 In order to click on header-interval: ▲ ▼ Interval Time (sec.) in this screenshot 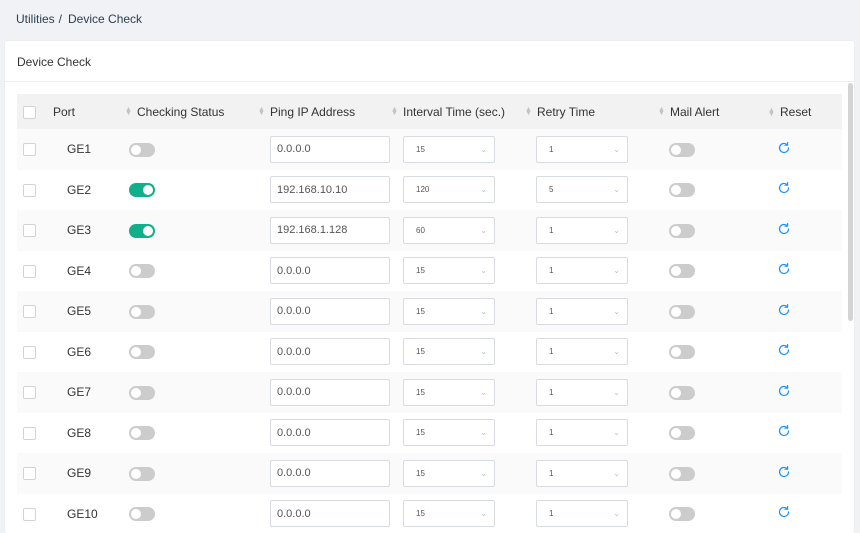, I will do `click(458, 111)`.